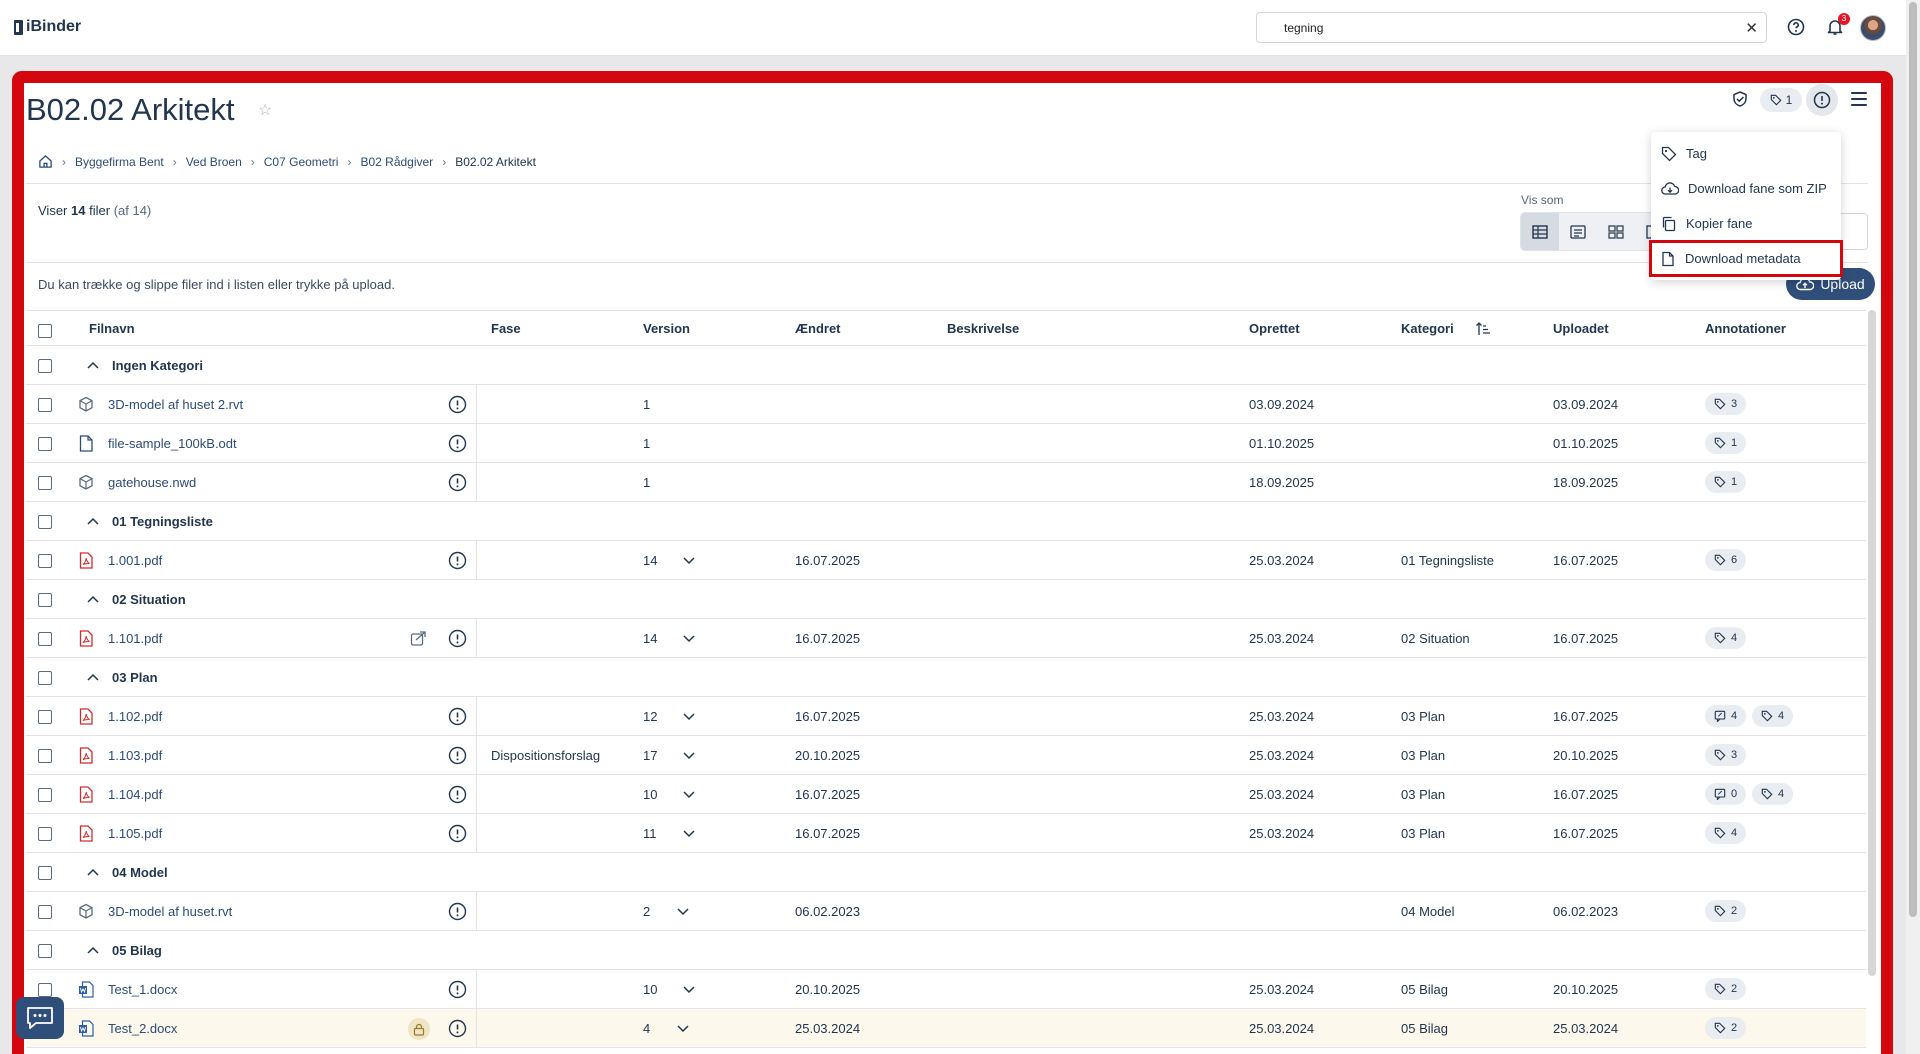 The width and height of the screenshot is (1920, 1054). What do you see at coordinates (1853, 231) in the screenshot?
I see `sort-select` at bounding box center [1853, 231].